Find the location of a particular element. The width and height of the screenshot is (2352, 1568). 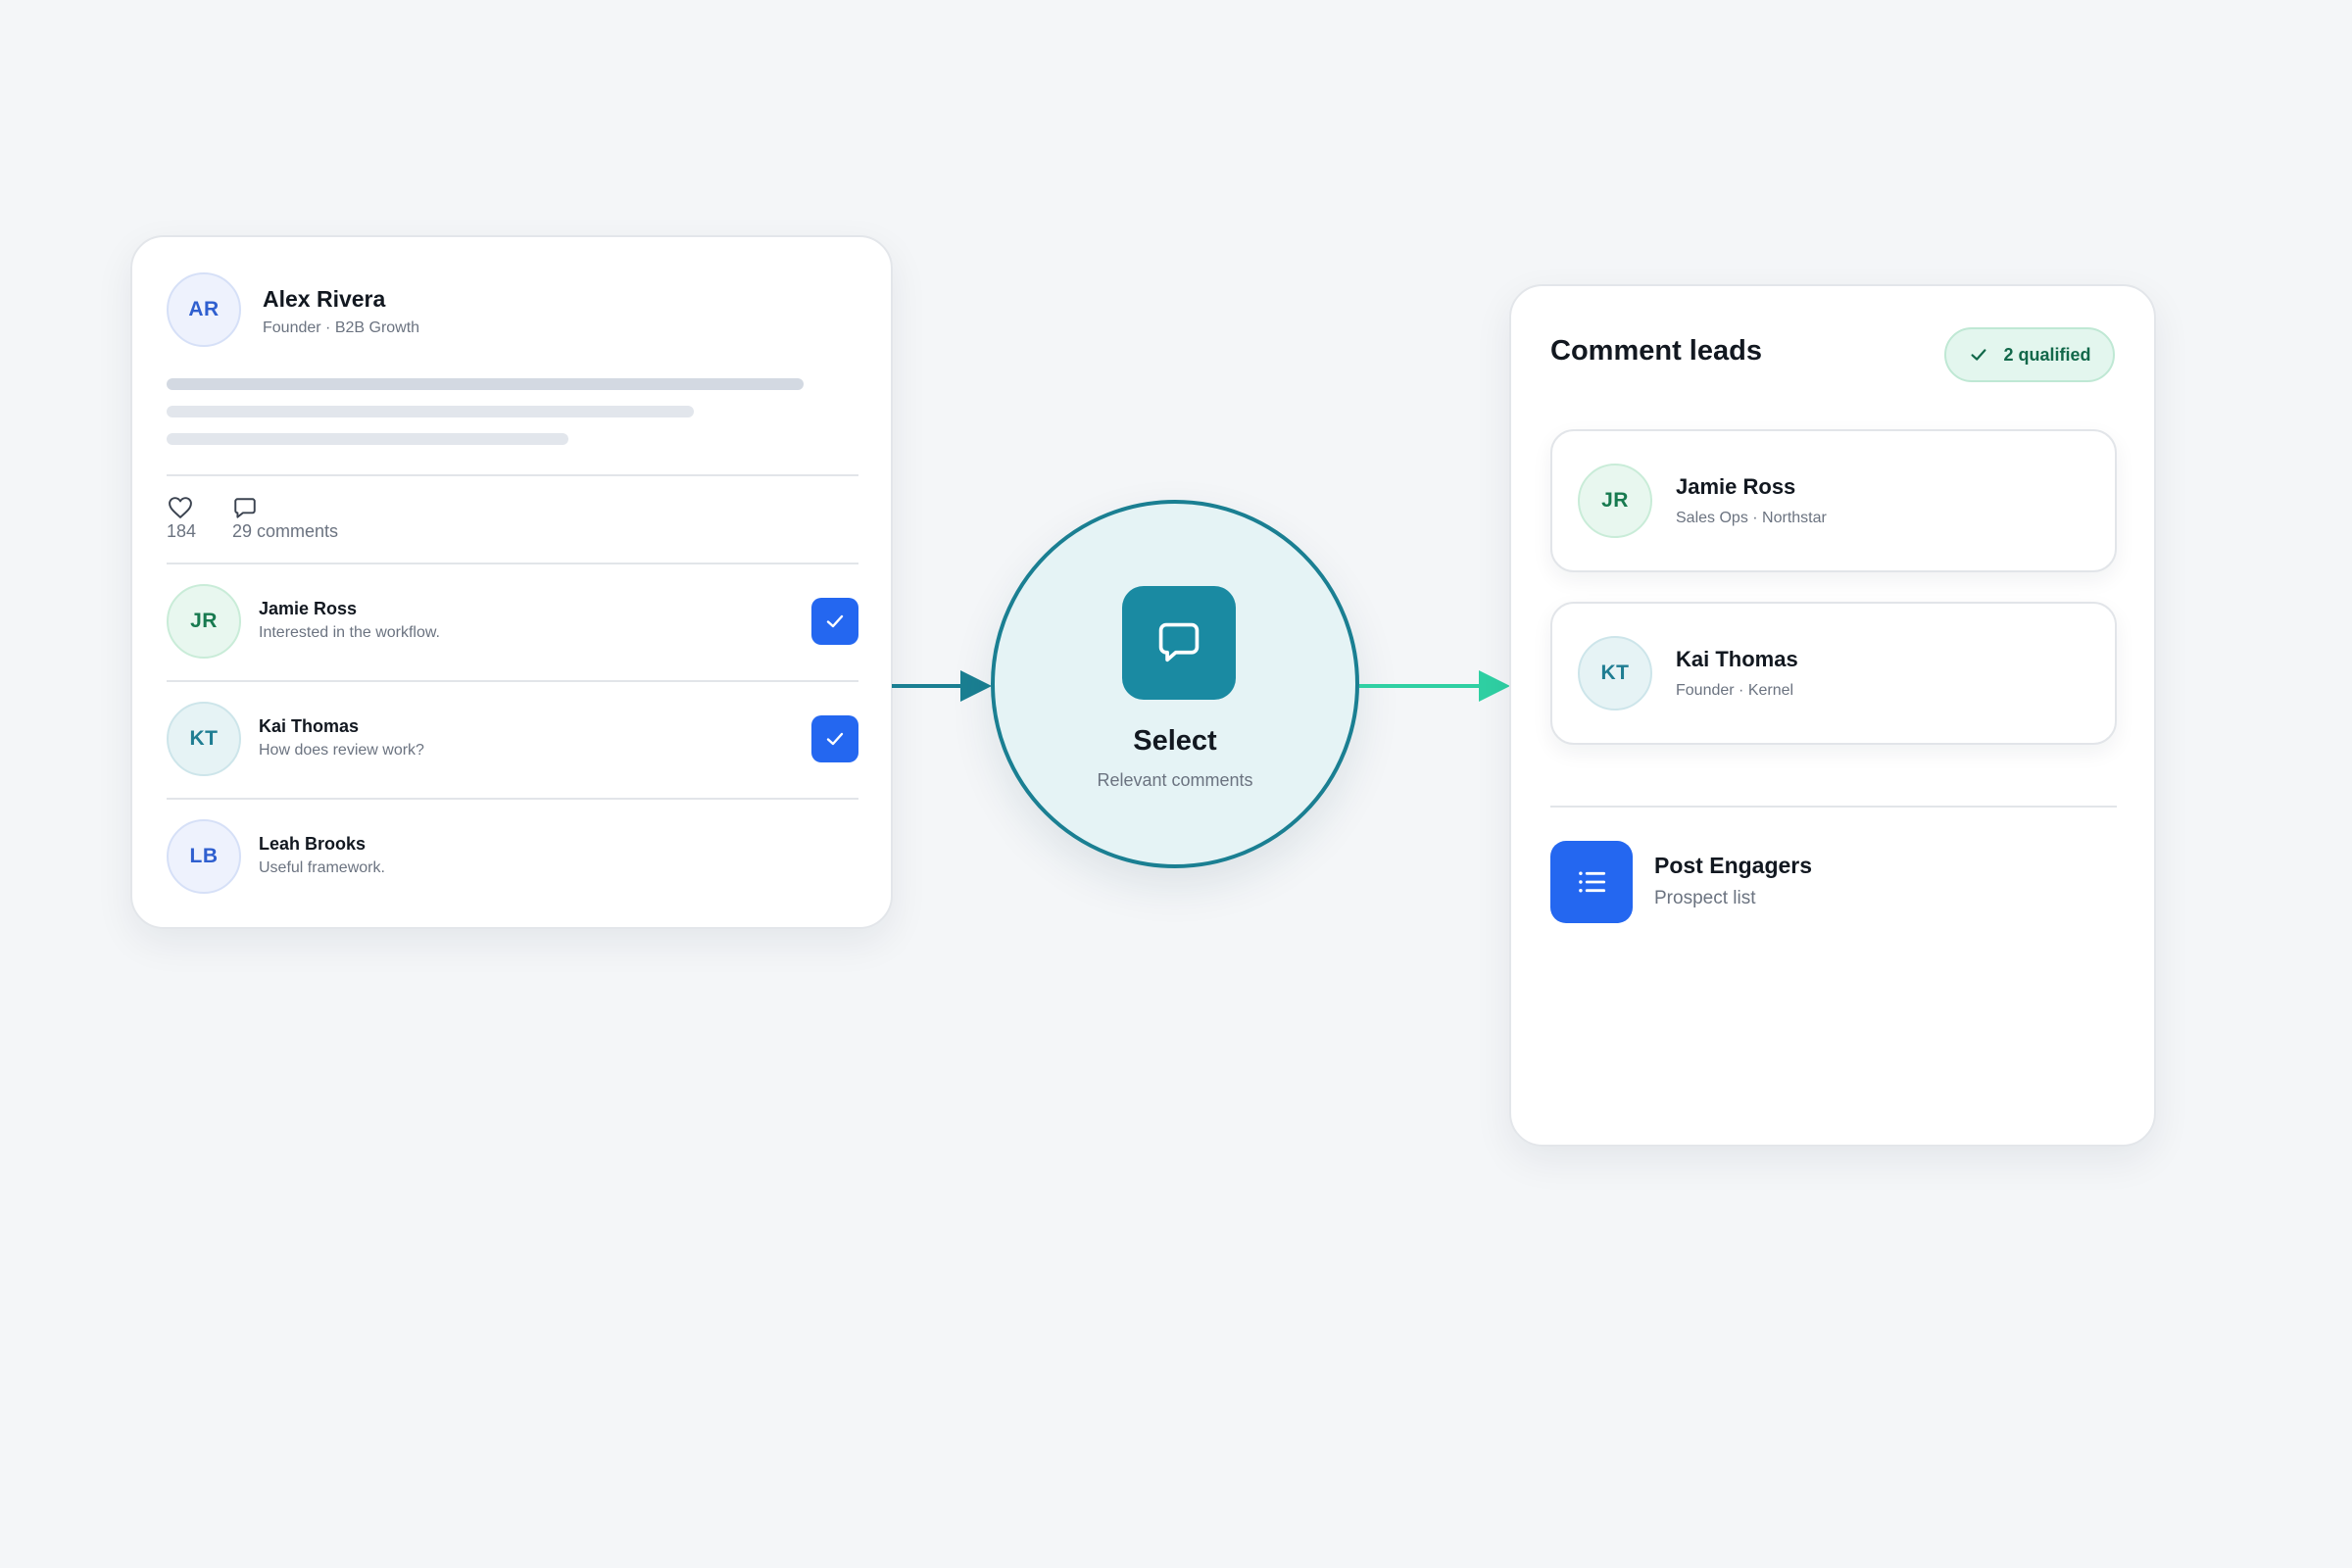

lead-subtitle: Sales Ops · Northstar is located at coordinates (1751, 518).